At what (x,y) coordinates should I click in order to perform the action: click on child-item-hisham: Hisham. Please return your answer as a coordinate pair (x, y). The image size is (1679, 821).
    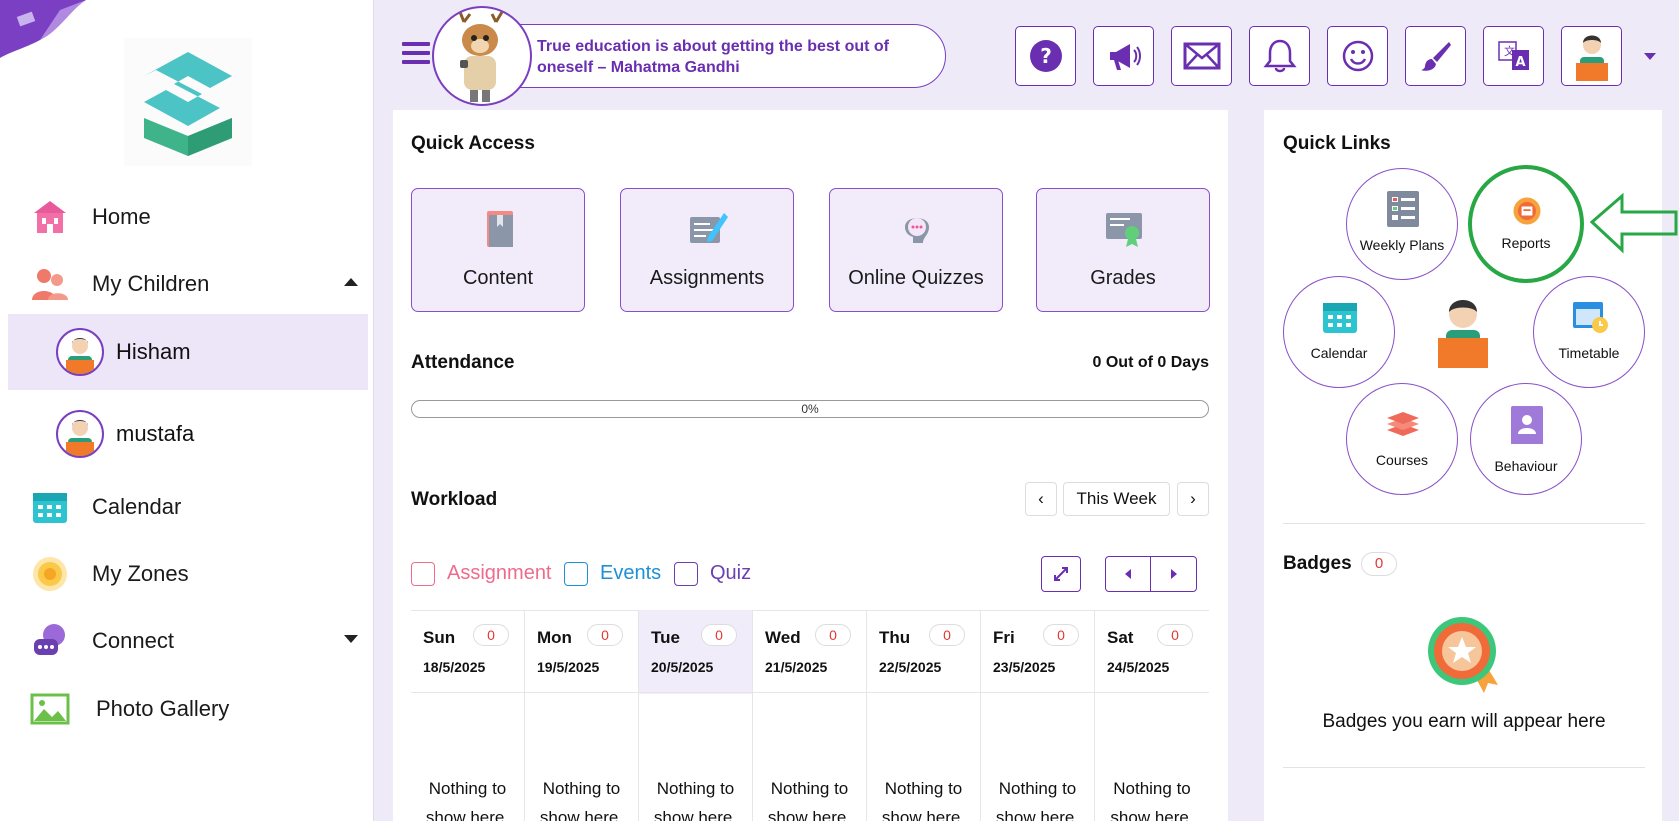
    Looking at the image, I should click on (188, 352).